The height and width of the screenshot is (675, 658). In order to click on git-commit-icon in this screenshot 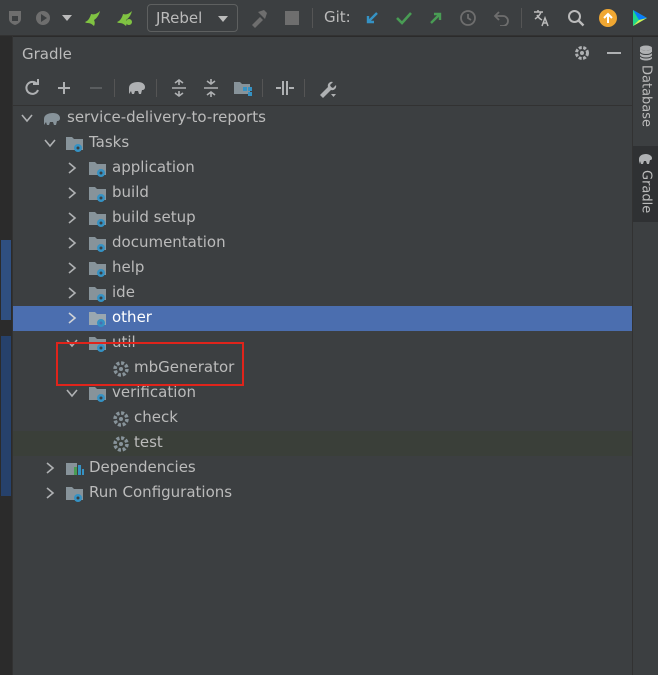, I will do `click(404, 18)`.